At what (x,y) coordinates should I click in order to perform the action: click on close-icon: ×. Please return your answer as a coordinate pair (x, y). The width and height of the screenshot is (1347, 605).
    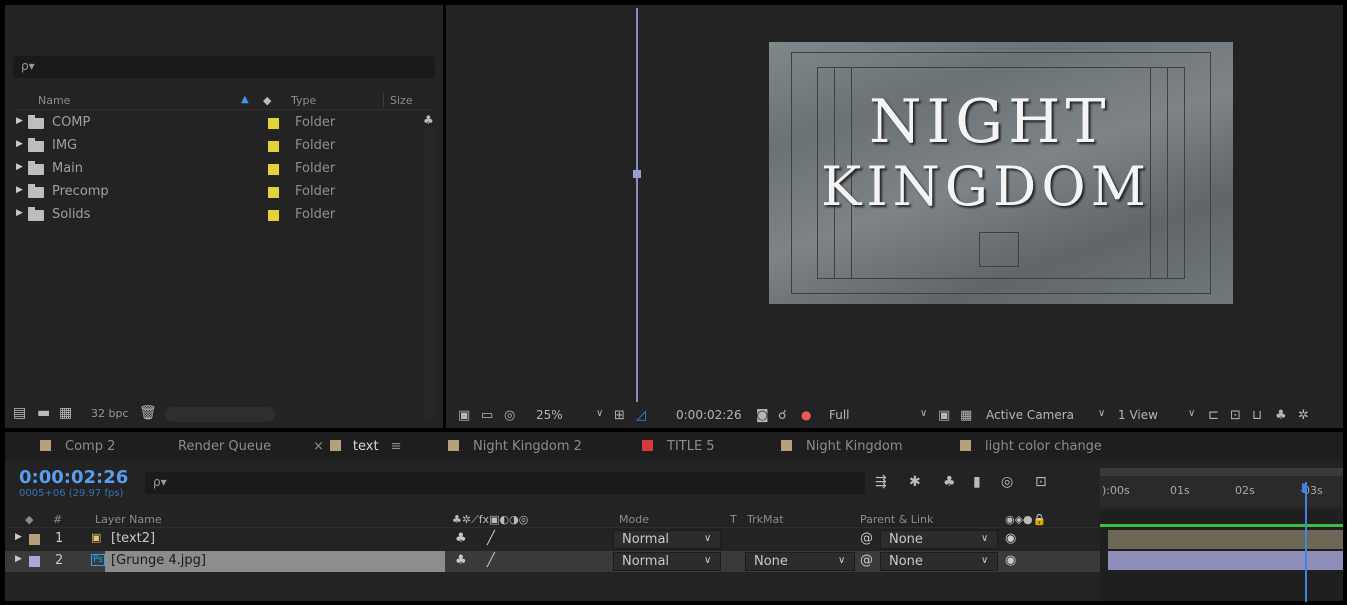
    Looking at the image, I should click on (318, 446).